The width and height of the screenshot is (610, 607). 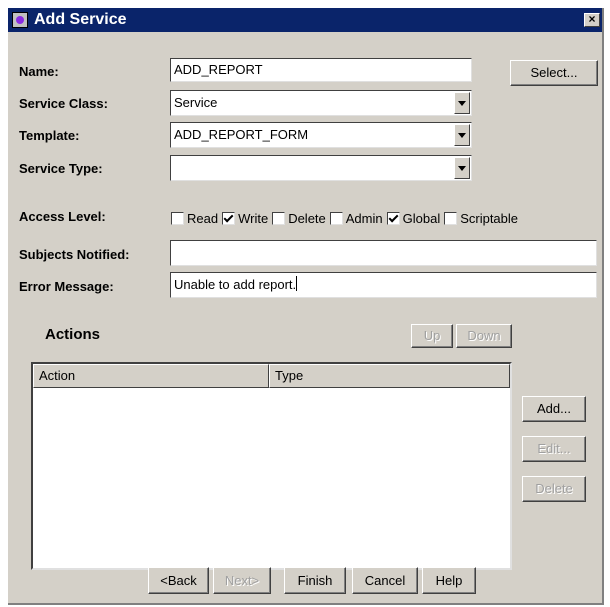 What do you see at coordinates (489, 218) in the screenshot?
I see `checkbox-label: Scriptable` at bounding box center [489, 218].